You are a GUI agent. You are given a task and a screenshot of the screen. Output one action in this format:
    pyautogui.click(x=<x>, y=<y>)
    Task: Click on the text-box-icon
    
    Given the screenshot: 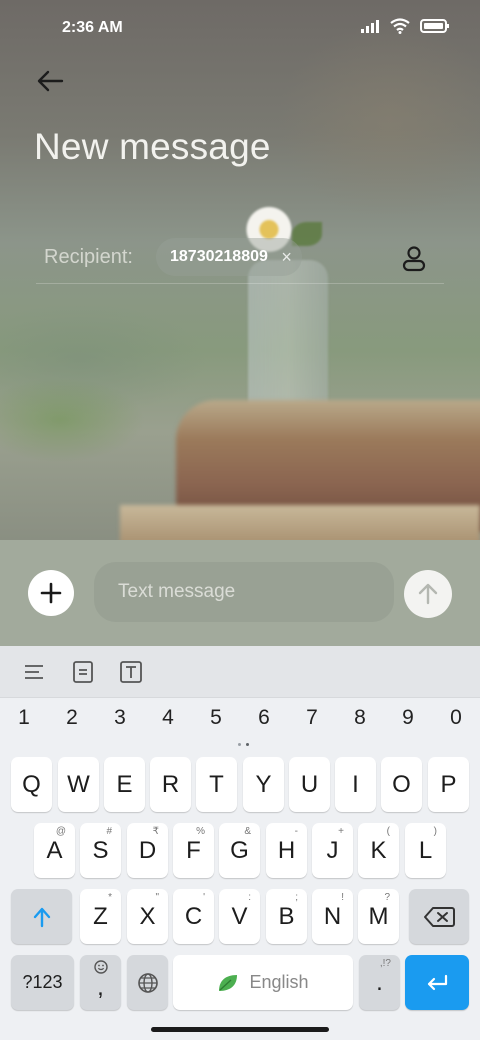 What is the action you would take?
    pyautogui.click(x=131, y=672)
    